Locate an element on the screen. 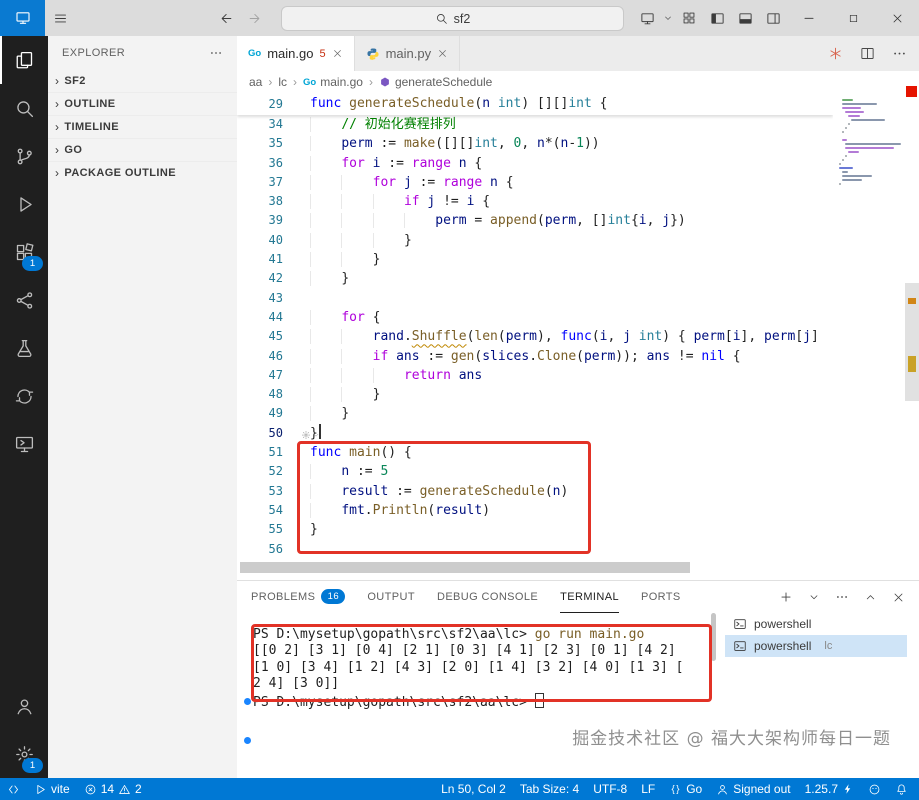 The width and height of the screenshot is (919, 800). tab-main.py: main.py is located at coordinates (407, 53).